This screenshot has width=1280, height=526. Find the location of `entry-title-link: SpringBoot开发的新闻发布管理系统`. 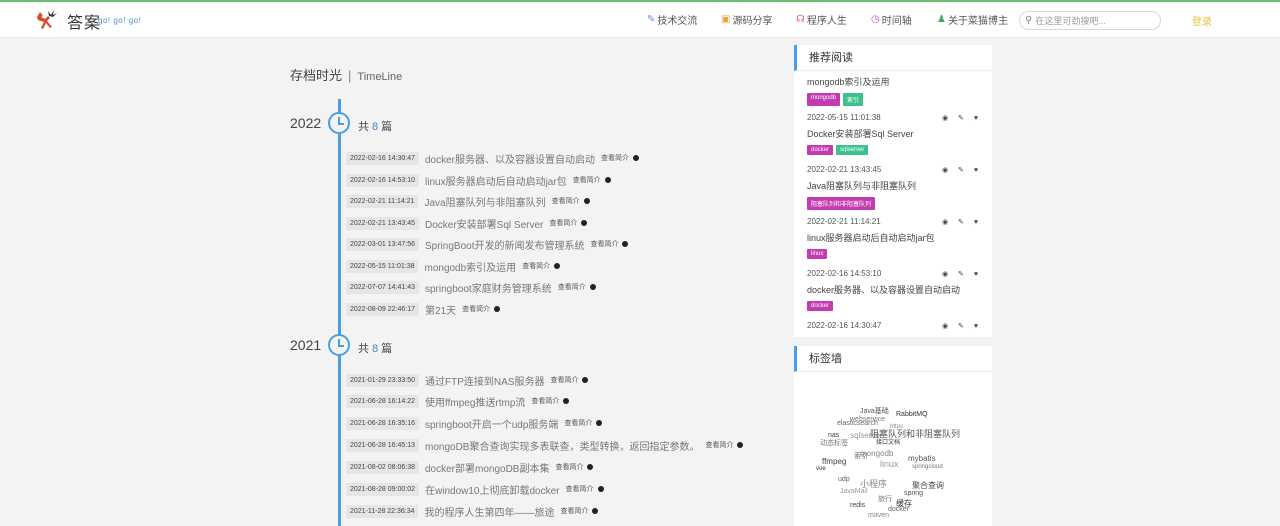

entry-title-link: SpringBoot开发的新闻发布管理系统 is located at coordinates (504, 244).